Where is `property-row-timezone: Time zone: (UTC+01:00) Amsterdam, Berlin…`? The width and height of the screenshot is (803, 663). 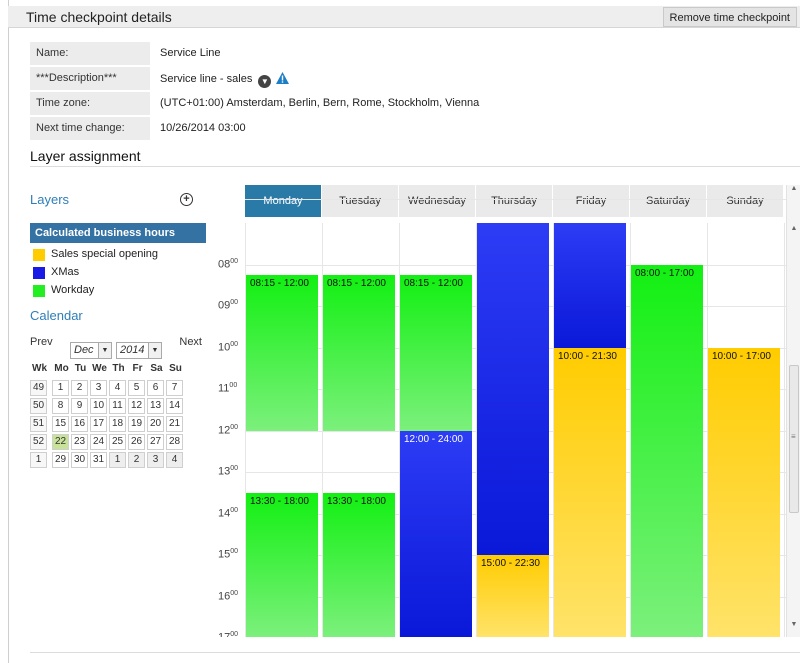
property-row-timezone: Time zone: (UTC+01:00) Amsterdam, Berlin… is located at coordinates (410, 104).